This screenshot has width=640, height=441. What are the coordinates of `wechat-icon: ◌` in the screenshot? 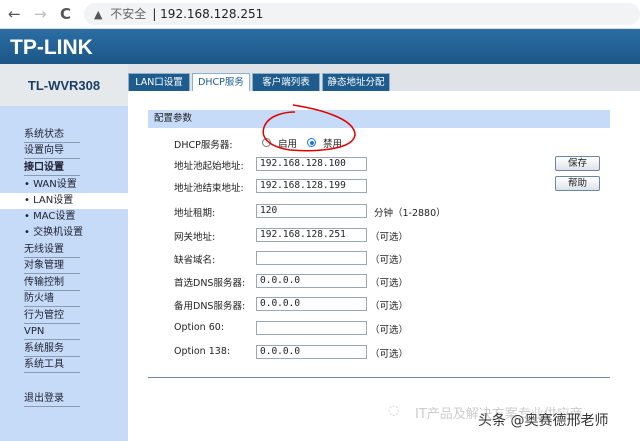 It's located at (394, 410).